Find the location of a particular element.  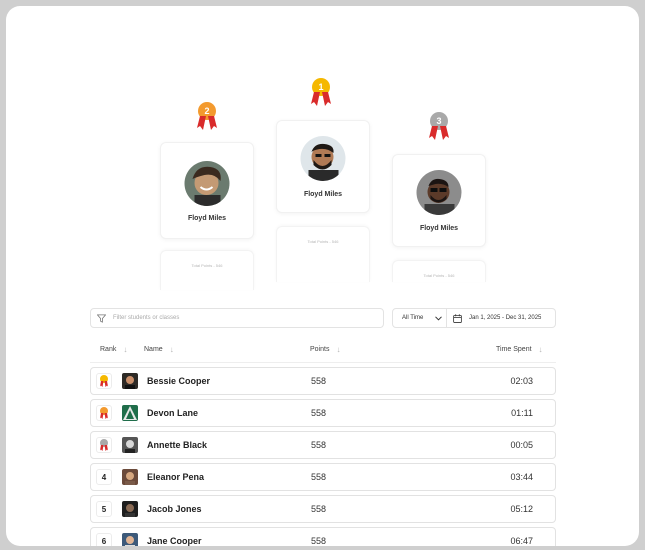

header-time-label: Time Spent is located at coordinates (514, 349).